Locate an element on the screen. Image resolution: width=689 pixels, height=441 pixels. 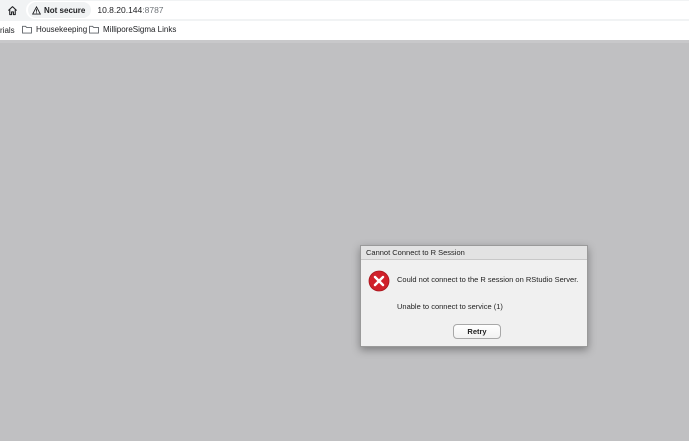
url-text: 10.8.20.144:8787 is located at coordinates (130, 10).